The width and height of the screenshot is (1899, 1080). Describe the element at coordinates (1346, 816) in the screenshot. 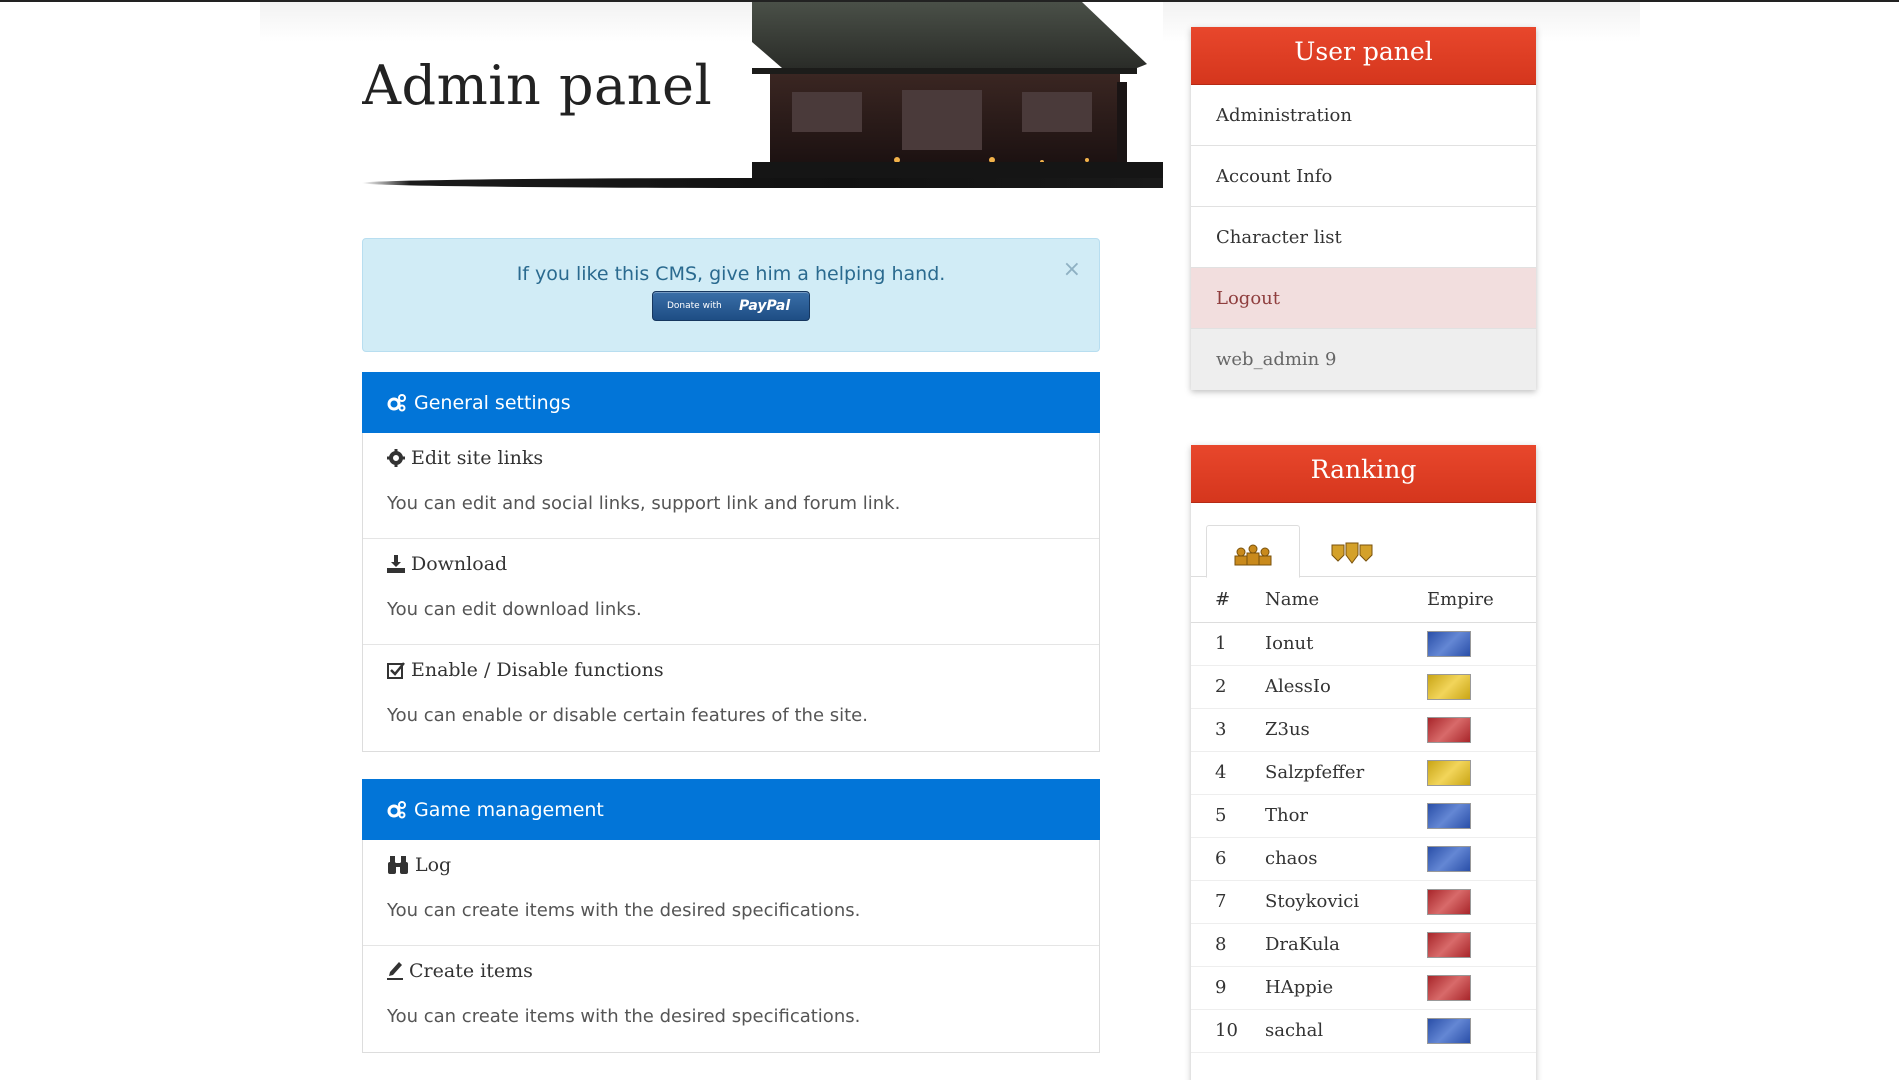

I see `player-name: Thor` at that location.